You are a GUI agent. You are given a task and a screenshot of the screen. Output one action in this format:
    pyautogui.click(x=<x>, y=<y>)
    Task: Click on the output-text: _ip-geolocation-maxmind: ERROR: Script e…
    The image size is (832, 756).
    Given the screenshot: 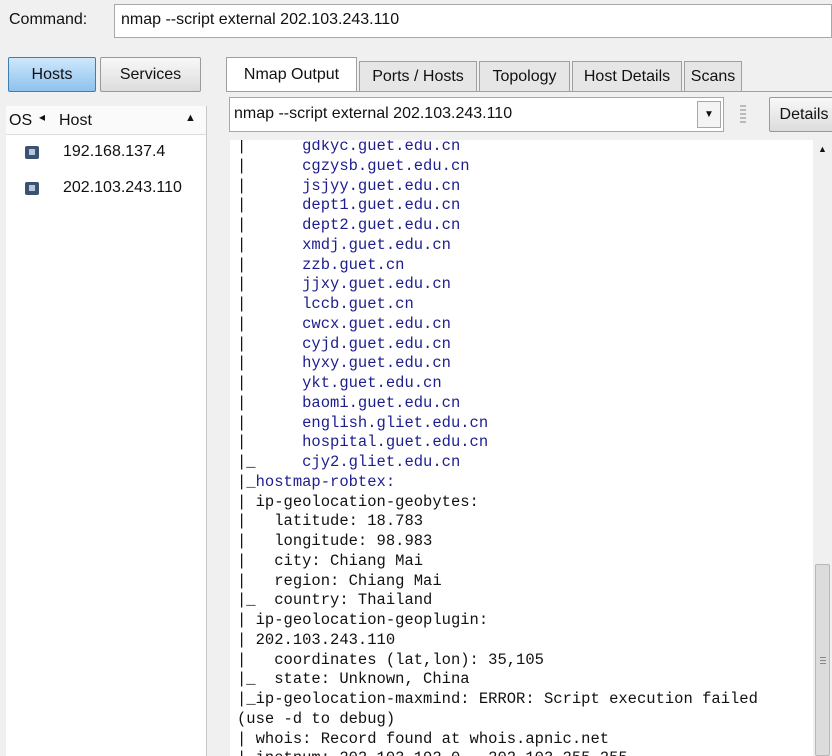 What is the action you would take?
    pyautogui.click(x=502, y=699)
    